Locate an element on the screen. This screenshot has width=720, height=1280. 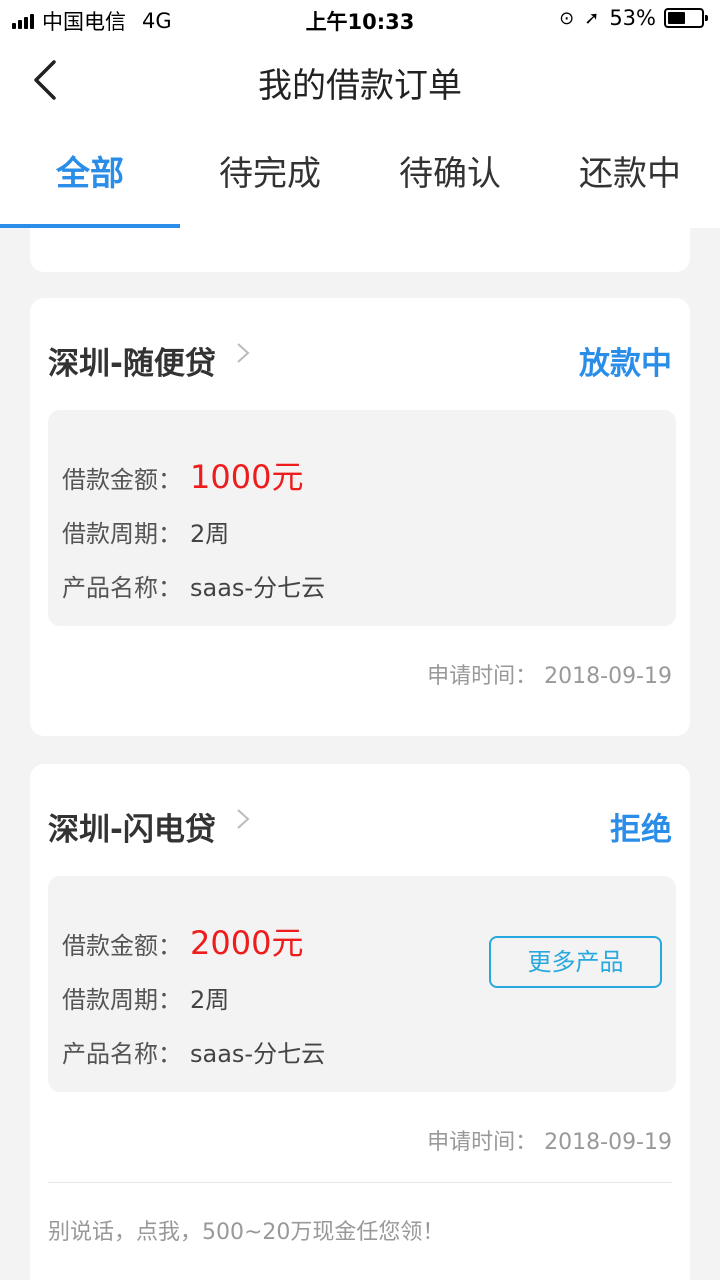
amount-row: 借款金额： 2000元 is located at coordinates (182, 941).